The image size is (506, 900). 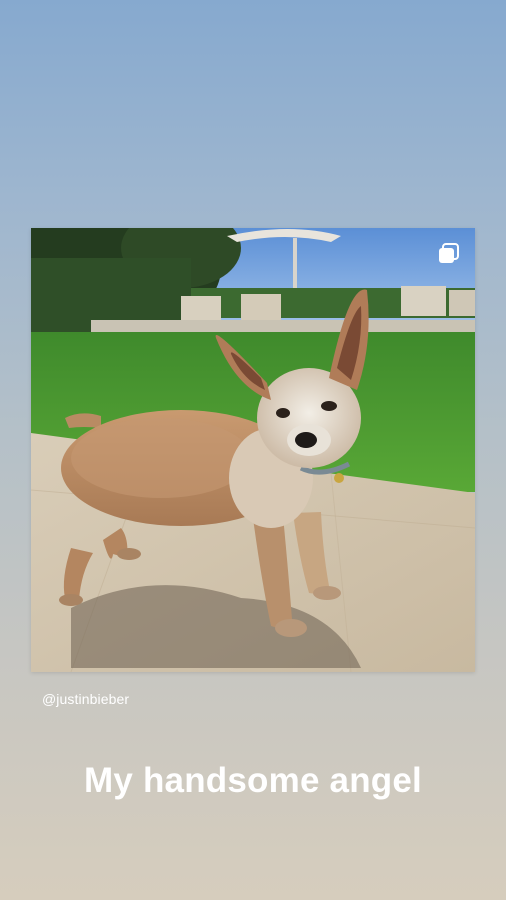 I want to click on story-caption: My handsome angel, so click(x=253, y=780).